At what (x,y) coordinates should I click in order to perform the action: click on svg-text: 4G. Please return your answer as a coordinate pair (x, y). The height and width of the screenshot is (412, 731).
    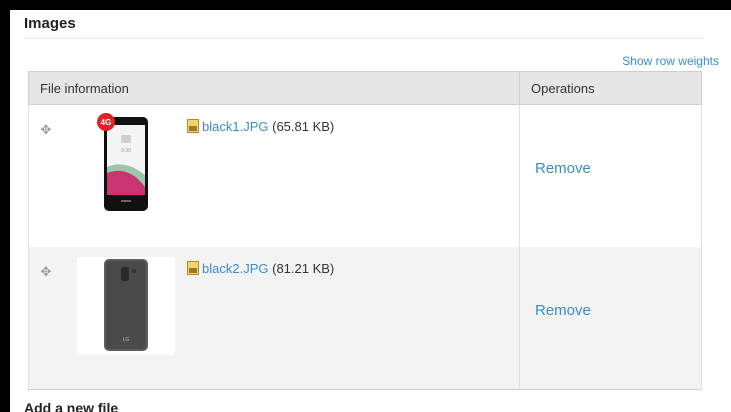
    Looking at the image, I should click on (106, 122).